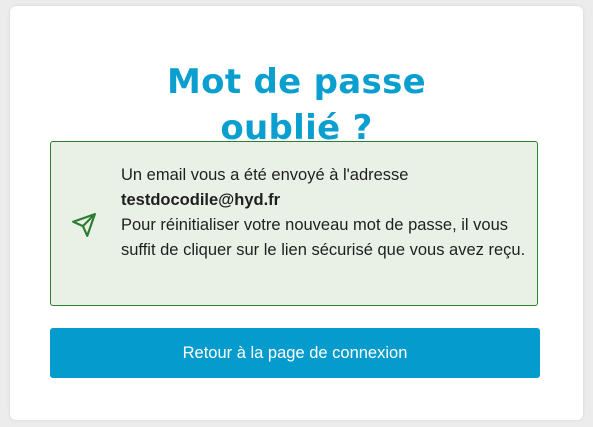  Describe the element at coordinates (201, 200) in the screenshot. I see `alert-email: testdocodile@hyd.fr` at that location.